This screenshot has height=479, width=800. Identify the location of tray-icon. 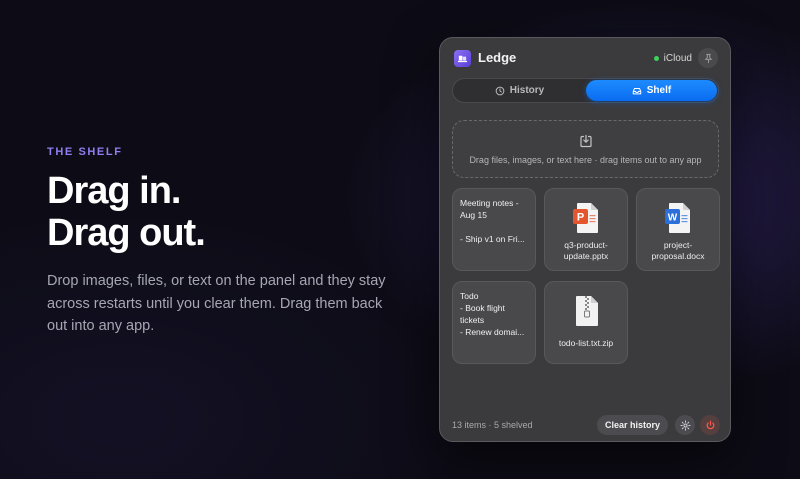
(637, 90).